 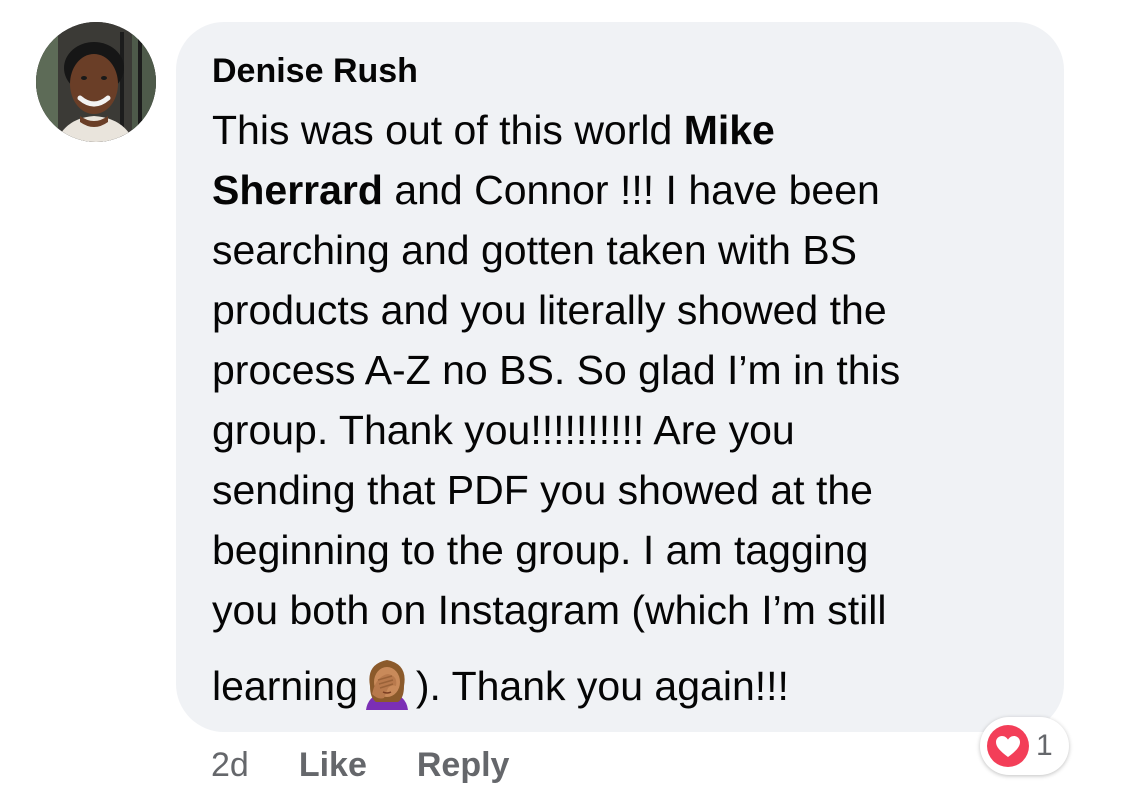 I want to click on reaction-summary: 1, so click(x=1024, y=746).